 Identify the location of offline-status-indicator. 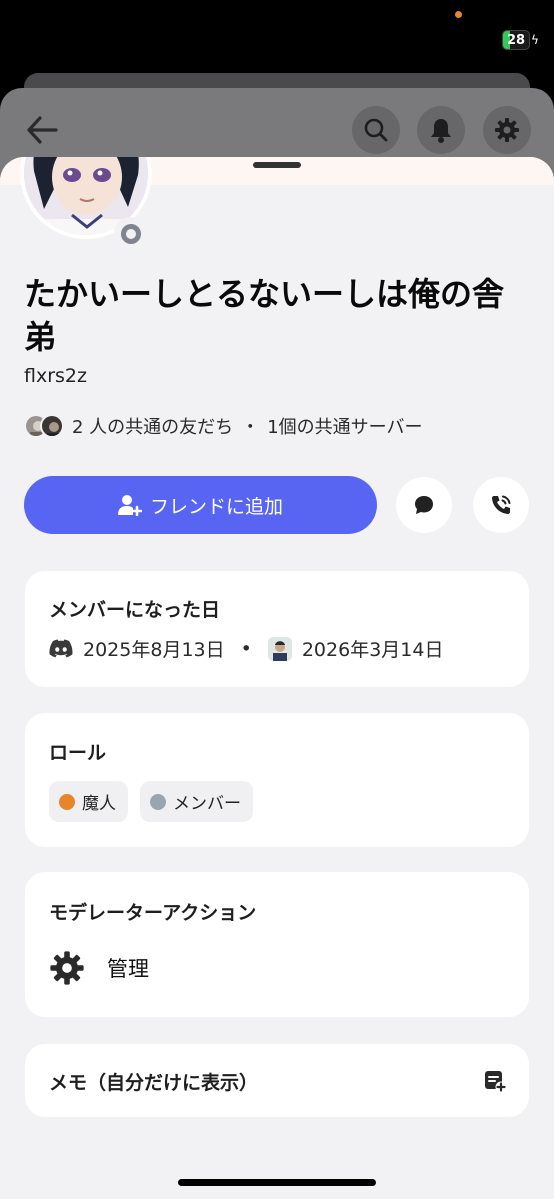
(131, 234).